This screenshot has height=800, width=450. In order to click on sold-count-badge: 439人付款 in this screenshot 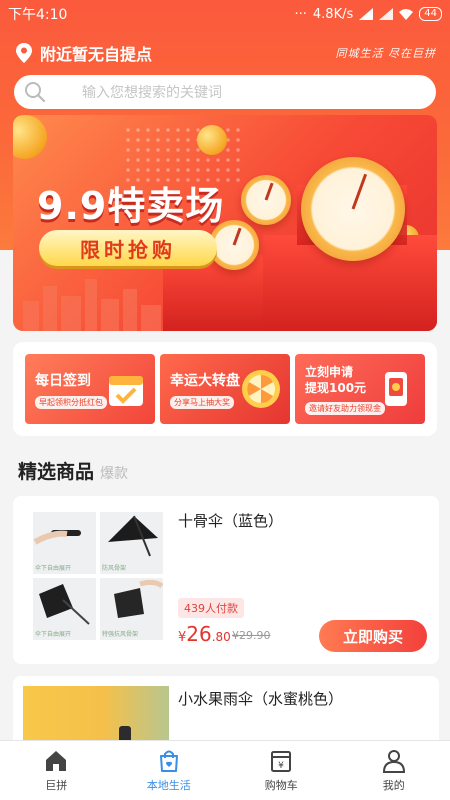, I will do `click(211, 608)`.